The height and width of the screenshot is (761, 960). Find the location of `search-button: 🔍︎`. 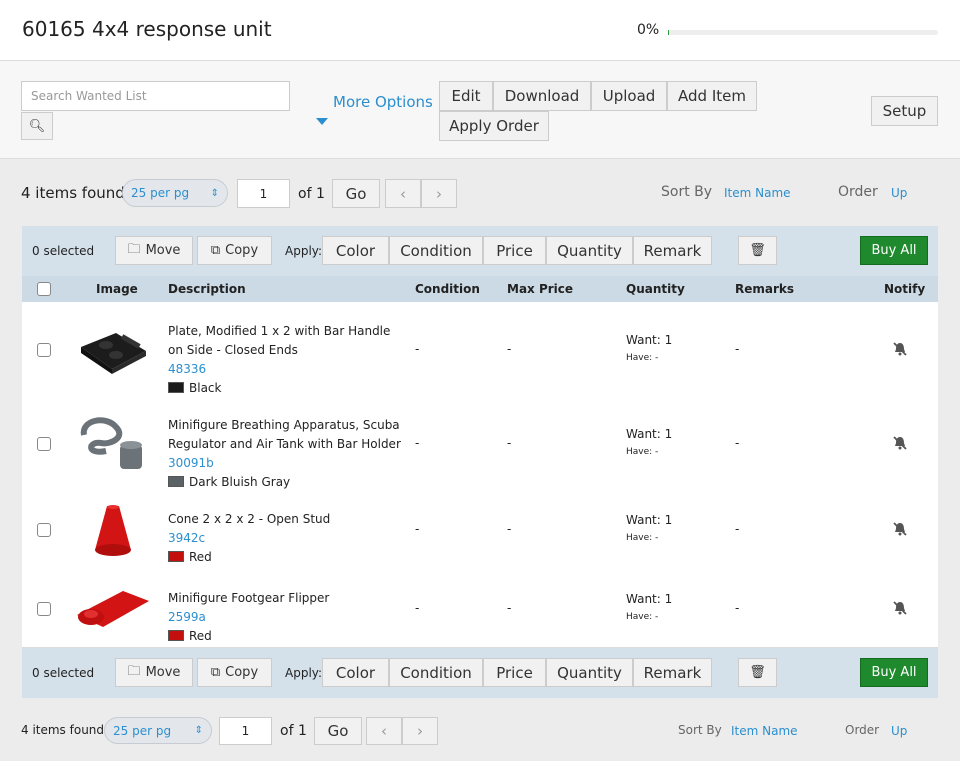

search-button: 🔍︎ is located at coordinates (37, 126).